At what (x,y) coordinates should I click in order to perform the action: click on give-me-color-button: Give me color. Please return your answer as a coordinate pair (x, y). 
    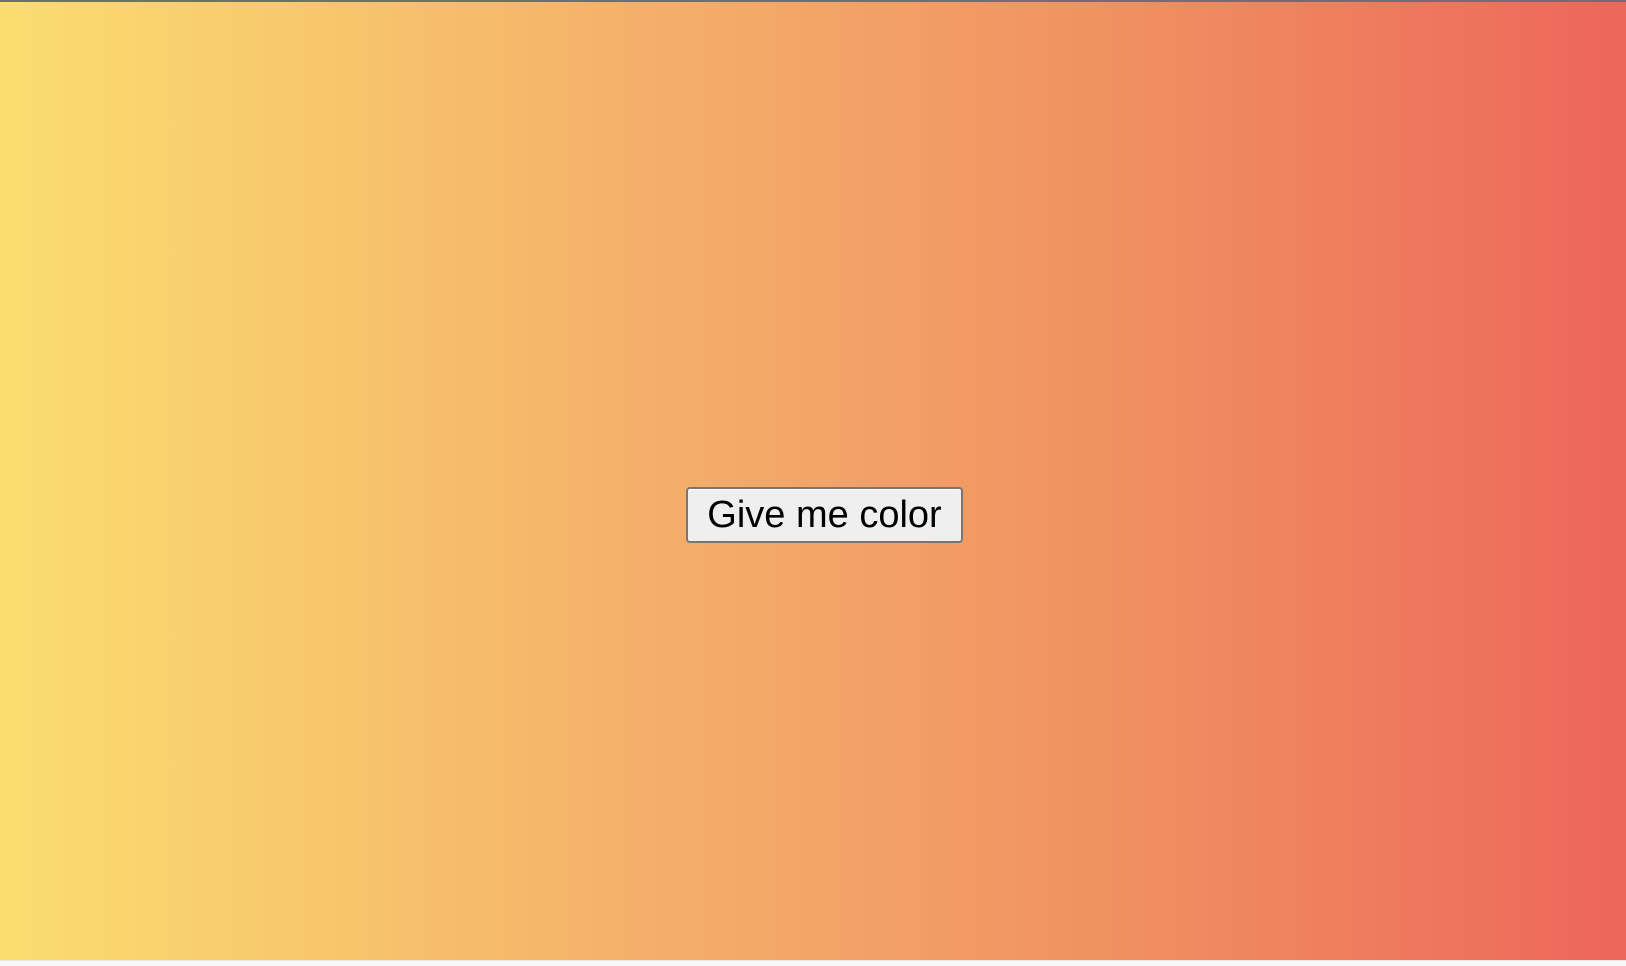
    Looking at the image, I should click on (824, 515).